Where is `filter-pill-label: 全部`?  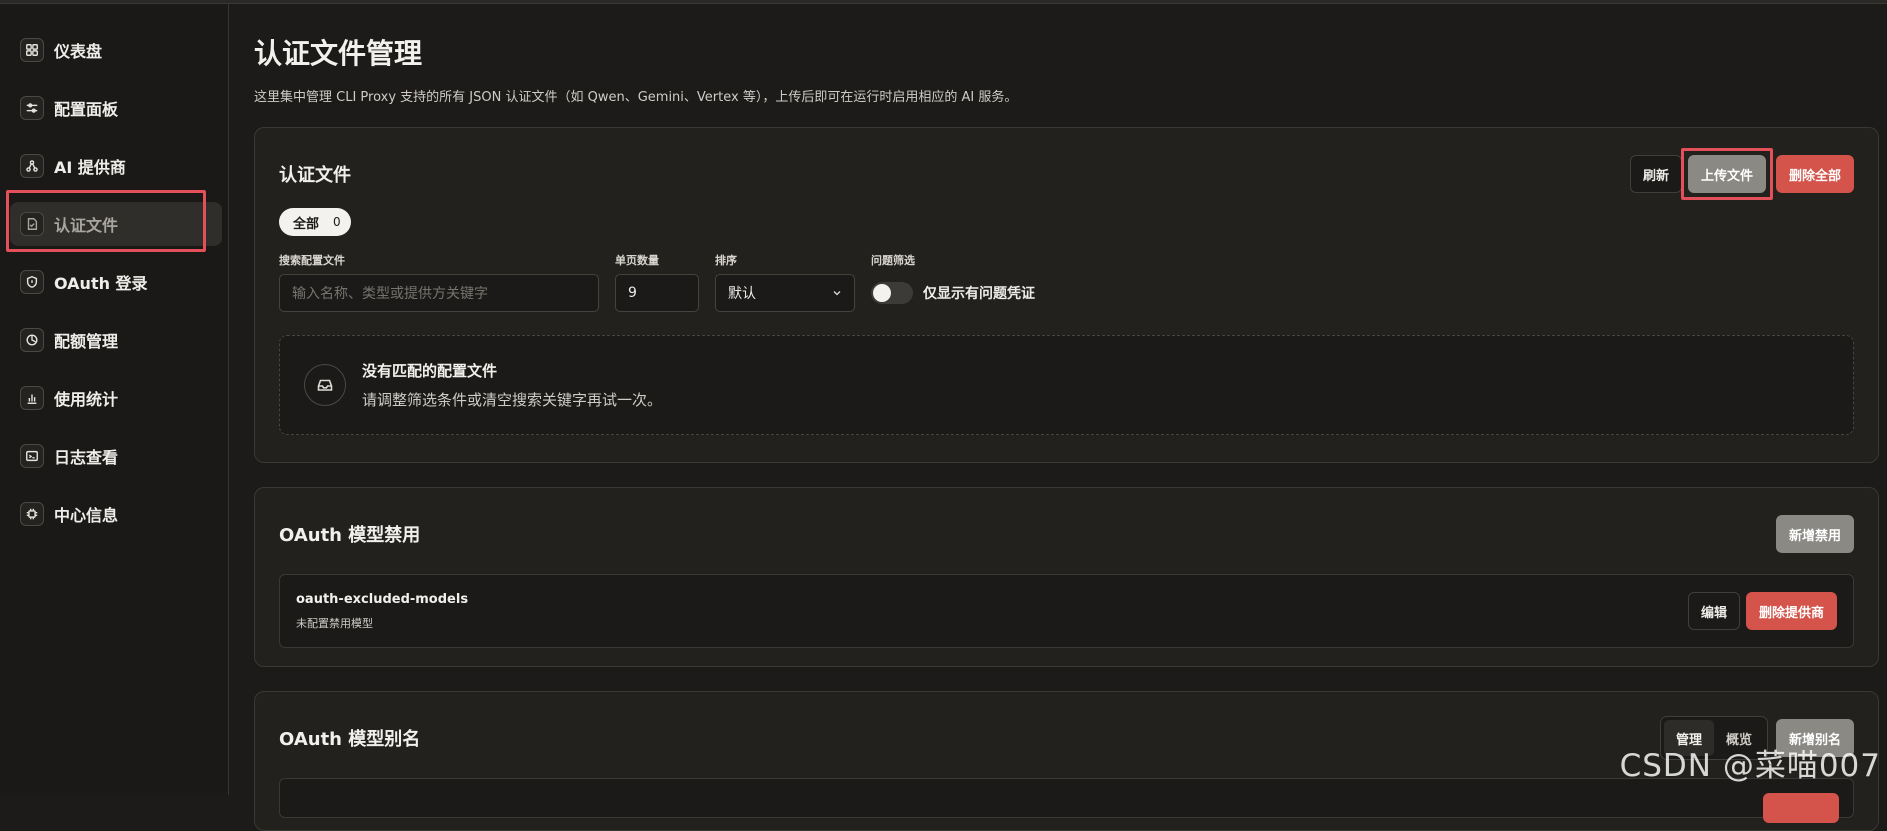 filter-pill-label: 全部 is located at coordinates (306, 224).